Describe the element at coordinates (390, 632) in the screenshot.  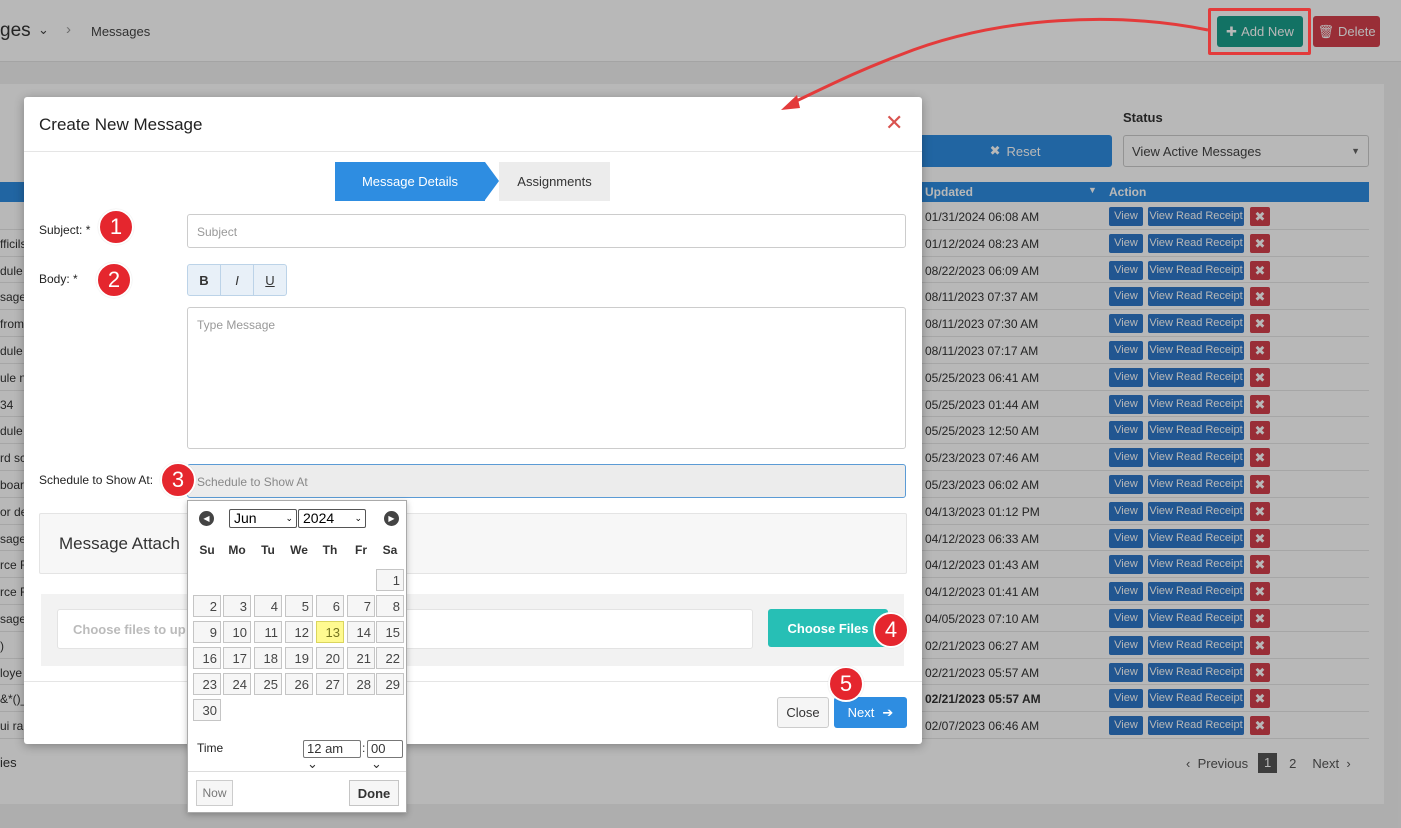
I see `calendar-day: 15` at that location.